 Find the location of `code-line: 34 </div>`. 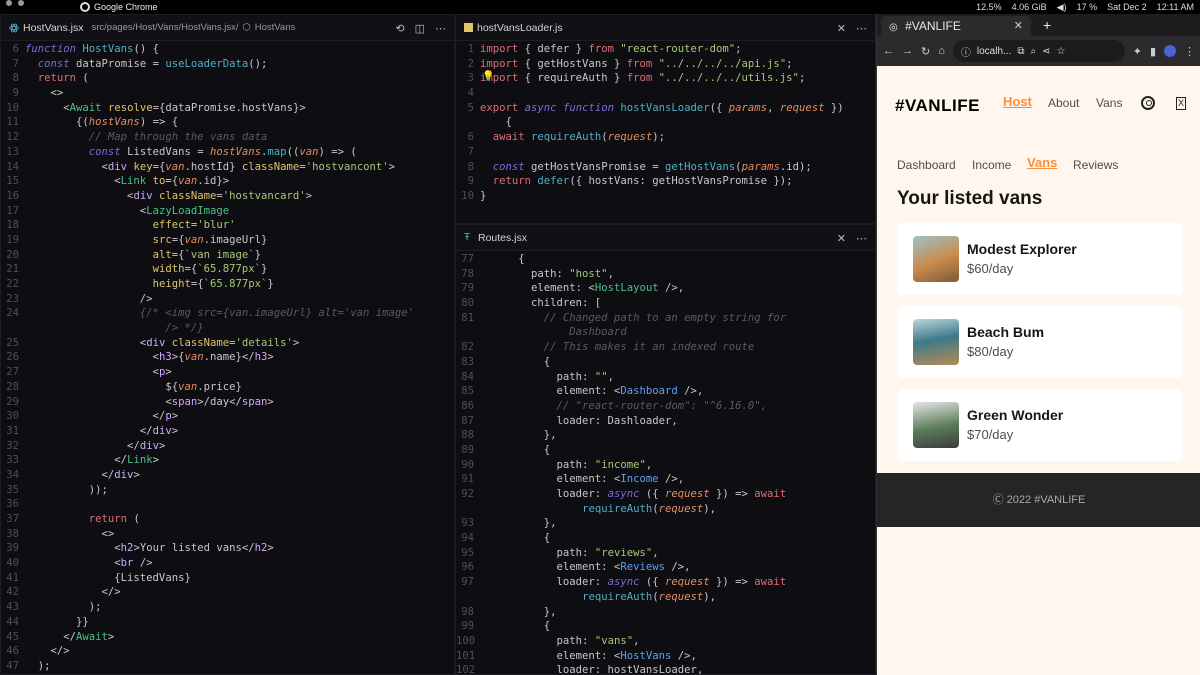

code-line: 34 </div> is located at coordinates (227, 475).